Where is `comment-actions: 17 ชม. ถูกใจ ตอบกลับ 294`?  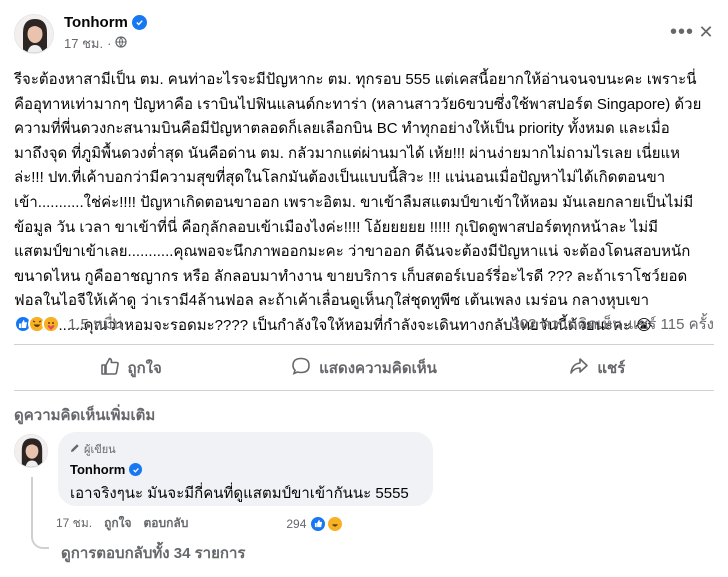 comment-actions: 17 ชม. ถูกใจ ตอบกลับ 294 is located at coordinates (200, 523).